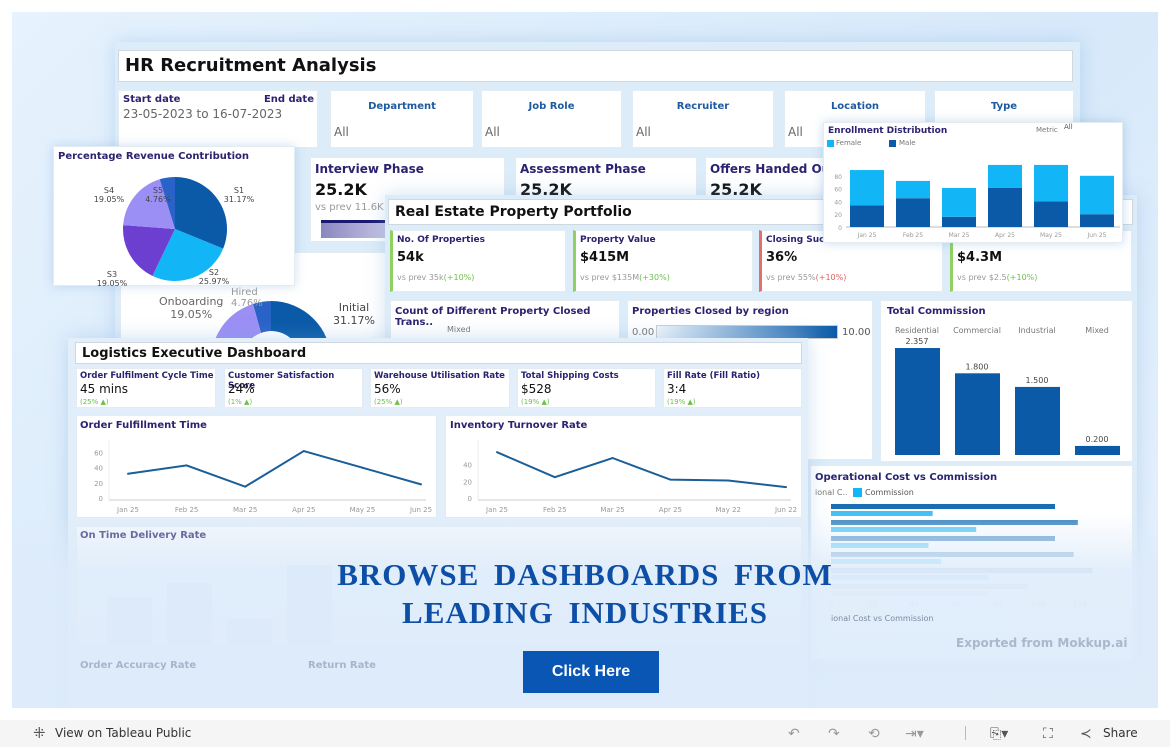 Image resolution: width=1170 pixels, height=747 pixels. What do you see at coordinates (982, 277) in the screenshot?
I see `kpi-prev: vs prev $2.5` at bounding box center [982, 277].